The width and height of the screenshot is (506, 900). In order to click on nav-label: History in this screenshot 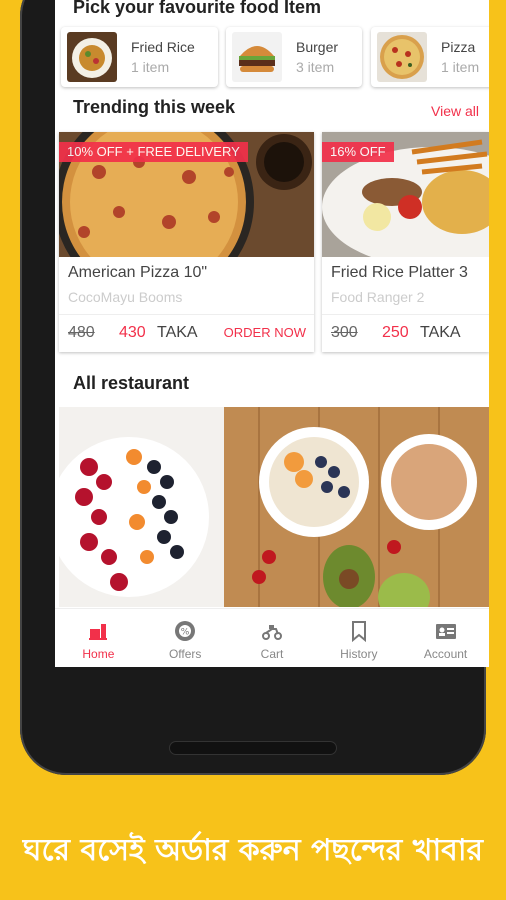, I will do `click(359, 654)`.